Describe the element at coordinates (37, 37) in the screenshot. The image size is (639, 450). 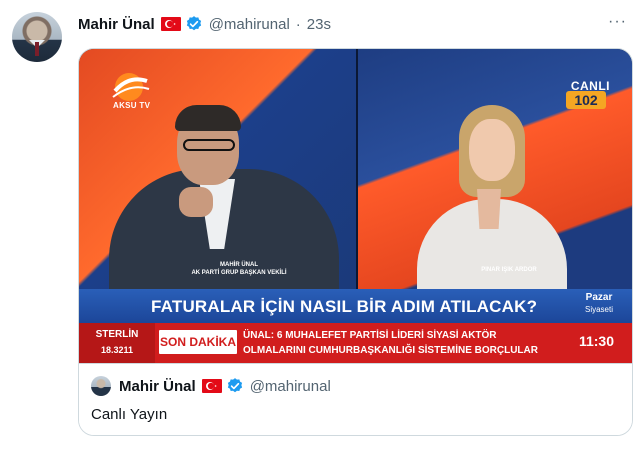
I see `author-avatar` at that location.